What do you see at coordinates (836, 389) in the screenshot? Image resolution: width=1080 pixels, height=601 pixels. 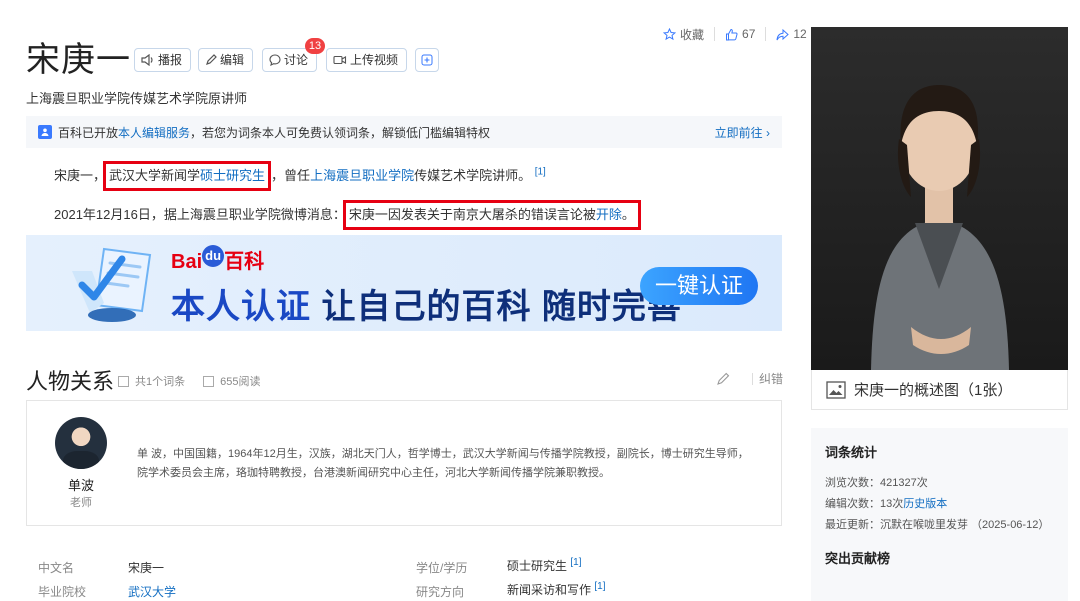 I see `image-gallery-icon` at bounding box center [836, 389].